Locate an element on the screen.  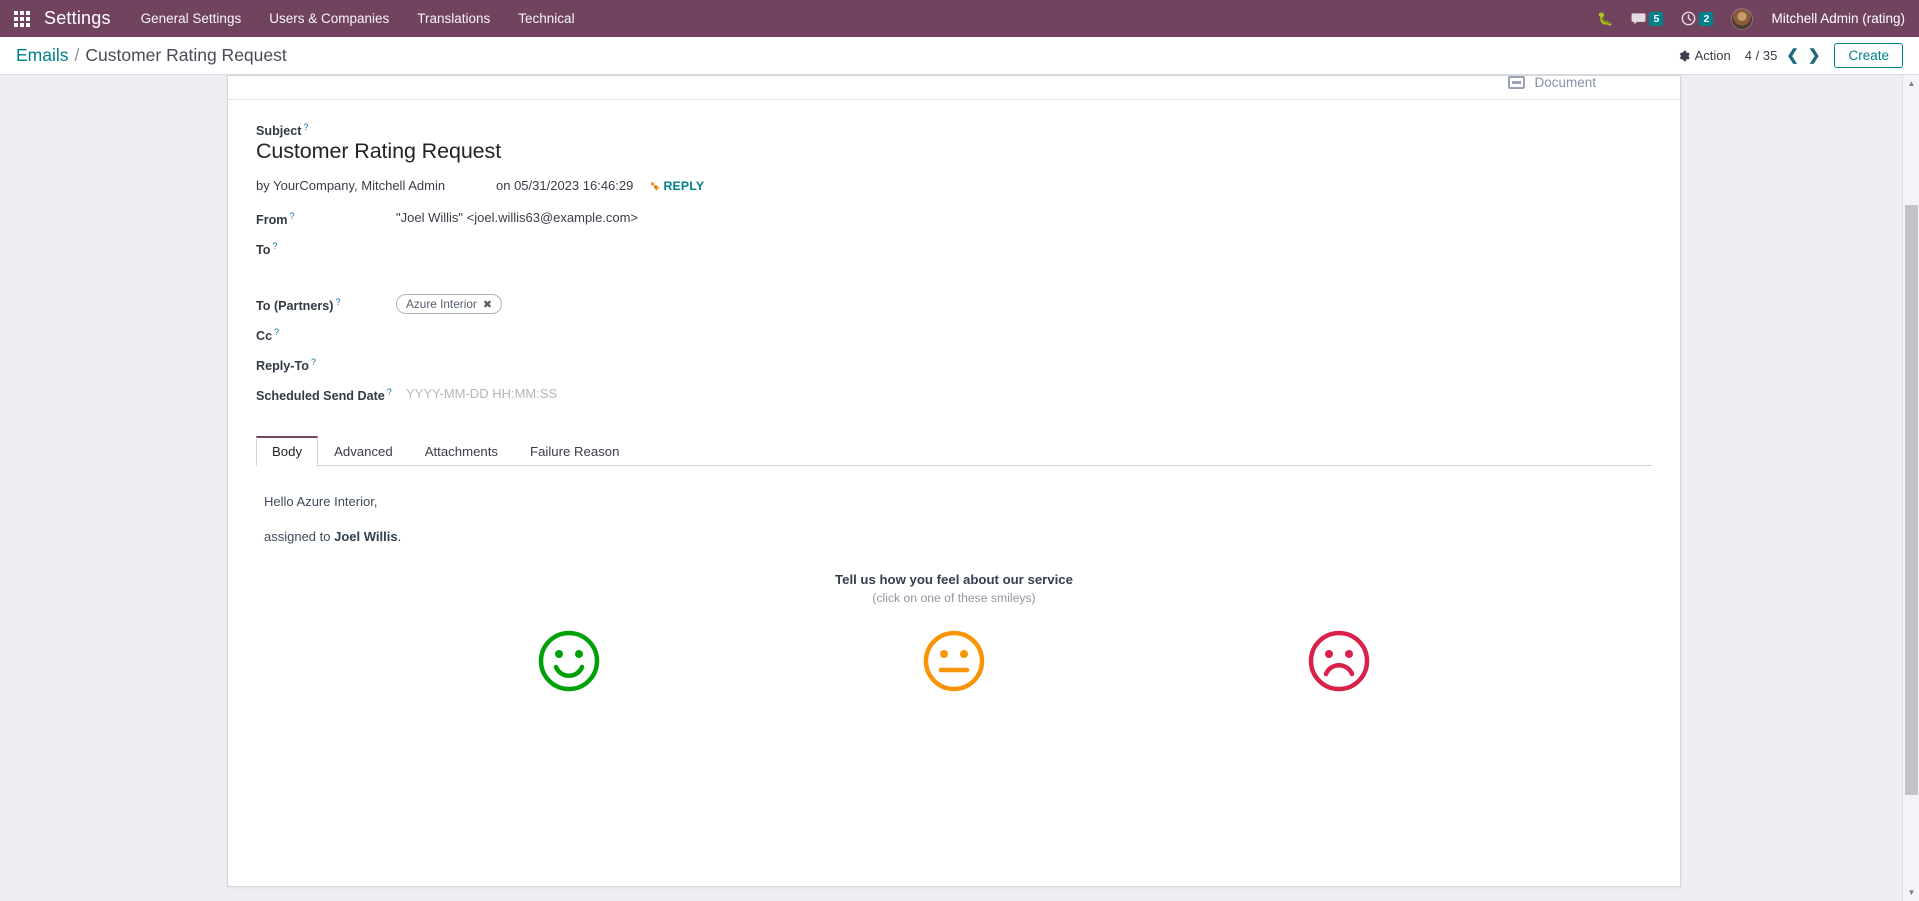
notebook-tabs: Body Advanced Attachments Failure Reason is located at coordinates (954, 451).